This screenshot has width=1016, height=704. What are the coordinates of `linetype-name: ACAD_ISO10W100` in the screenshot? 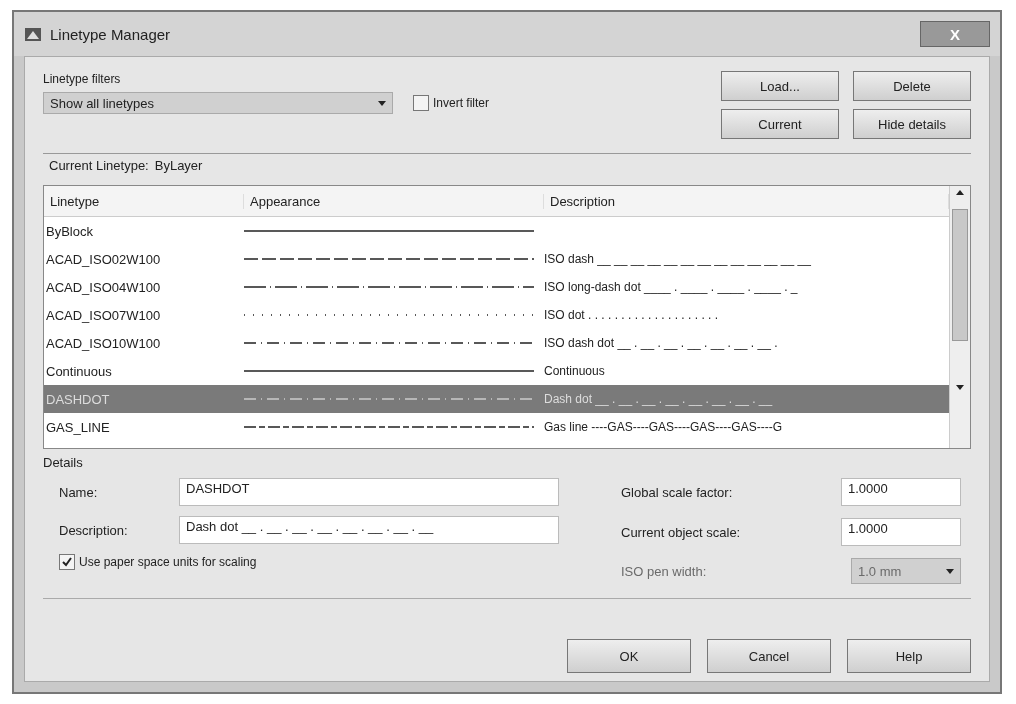 It's located at (103, 343).